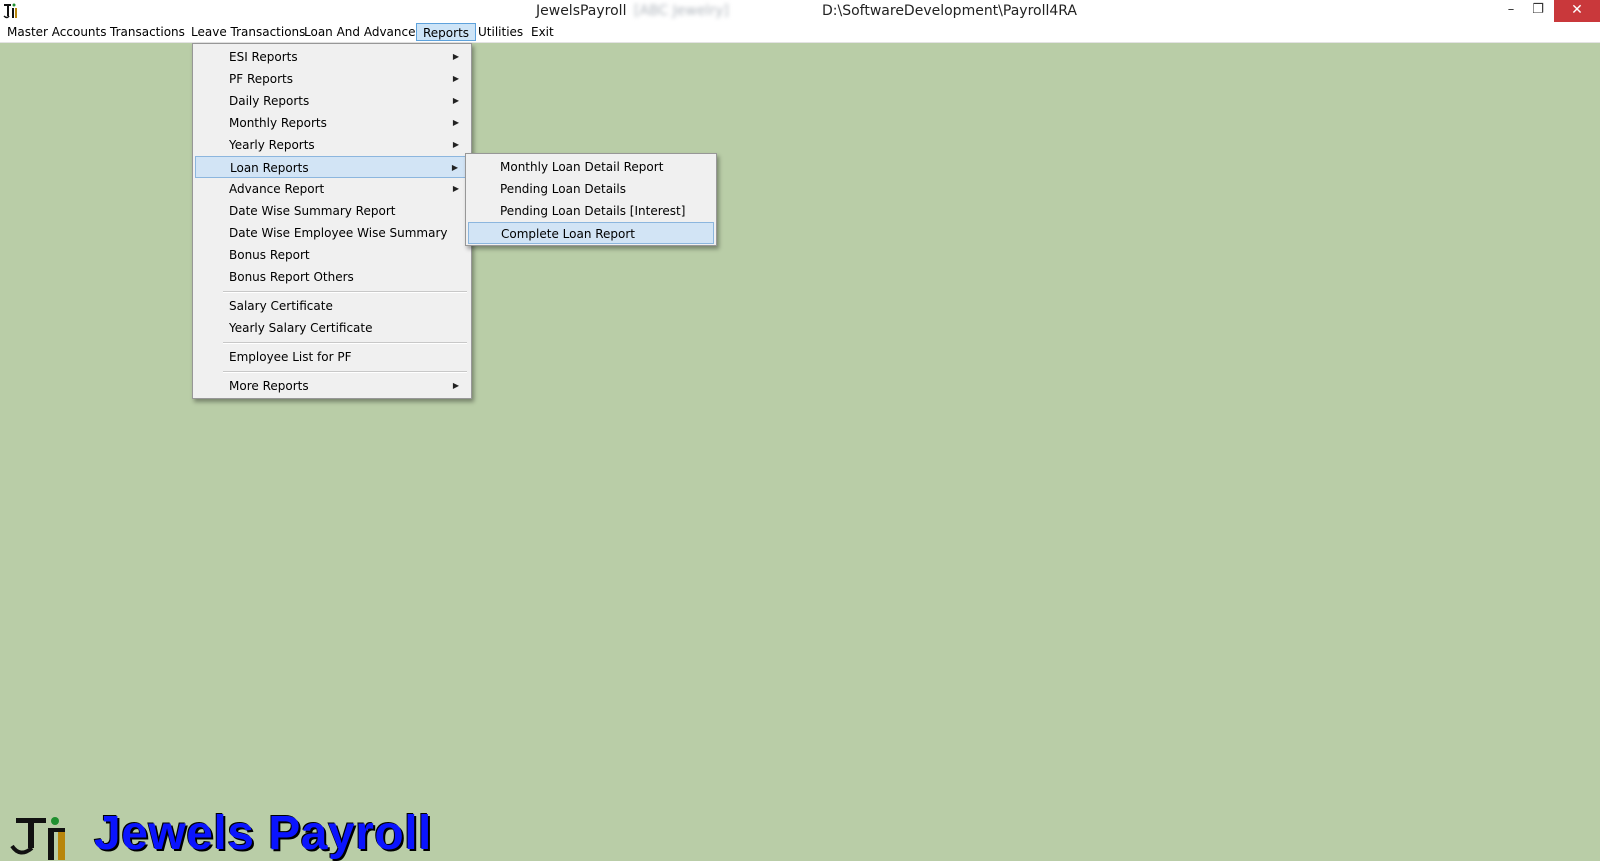 The height and width of the screenshot is (861, 1600). I want to click on menu-item-label: More Reports, so click(269, 386).